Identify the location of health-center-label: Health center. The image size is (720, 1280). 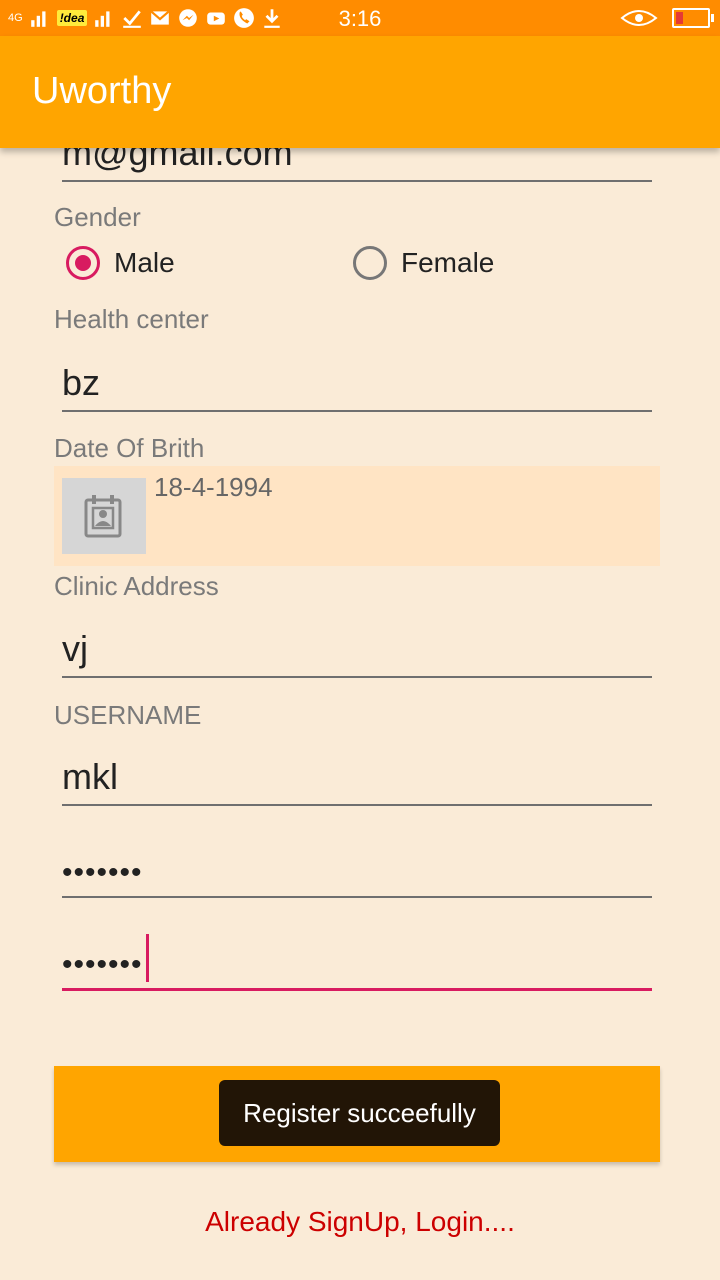
(131, 319).